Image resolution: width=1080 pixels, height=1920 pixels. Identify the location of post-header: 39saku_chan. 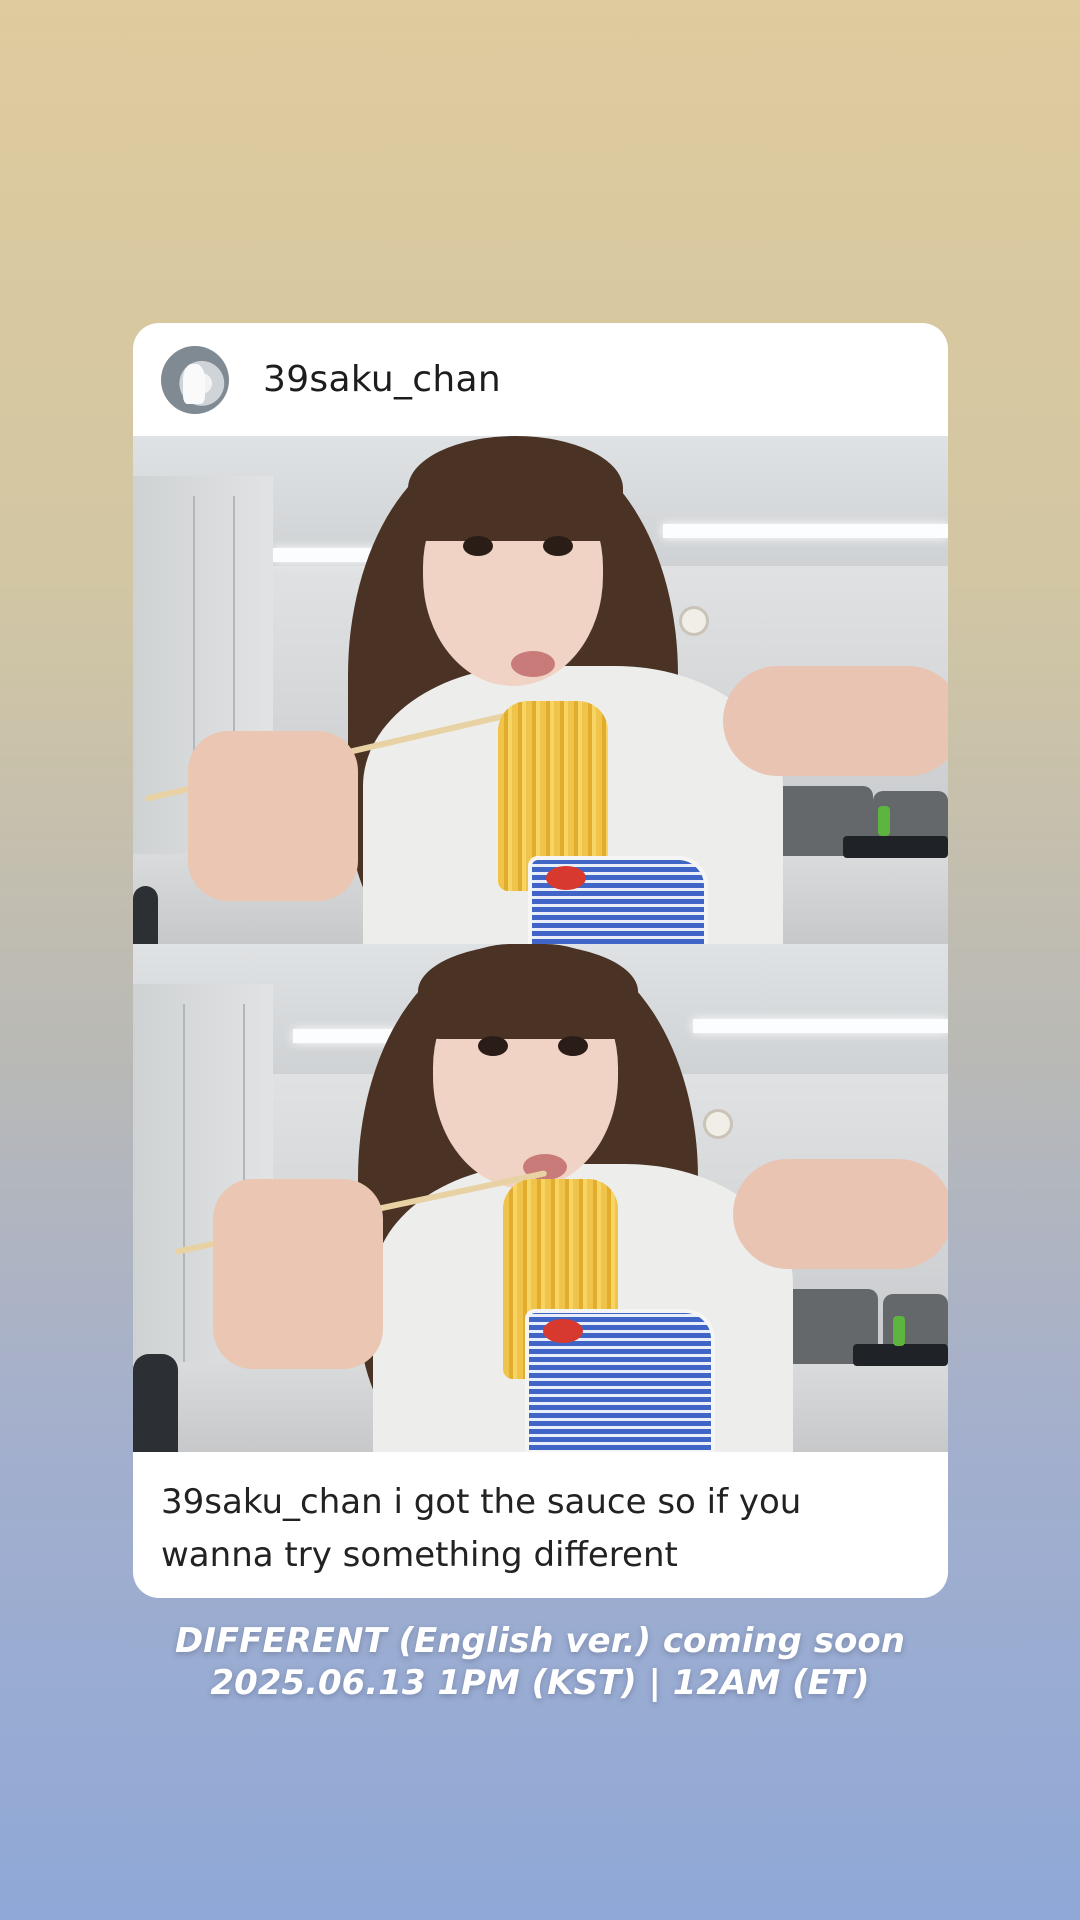
(540, 379).